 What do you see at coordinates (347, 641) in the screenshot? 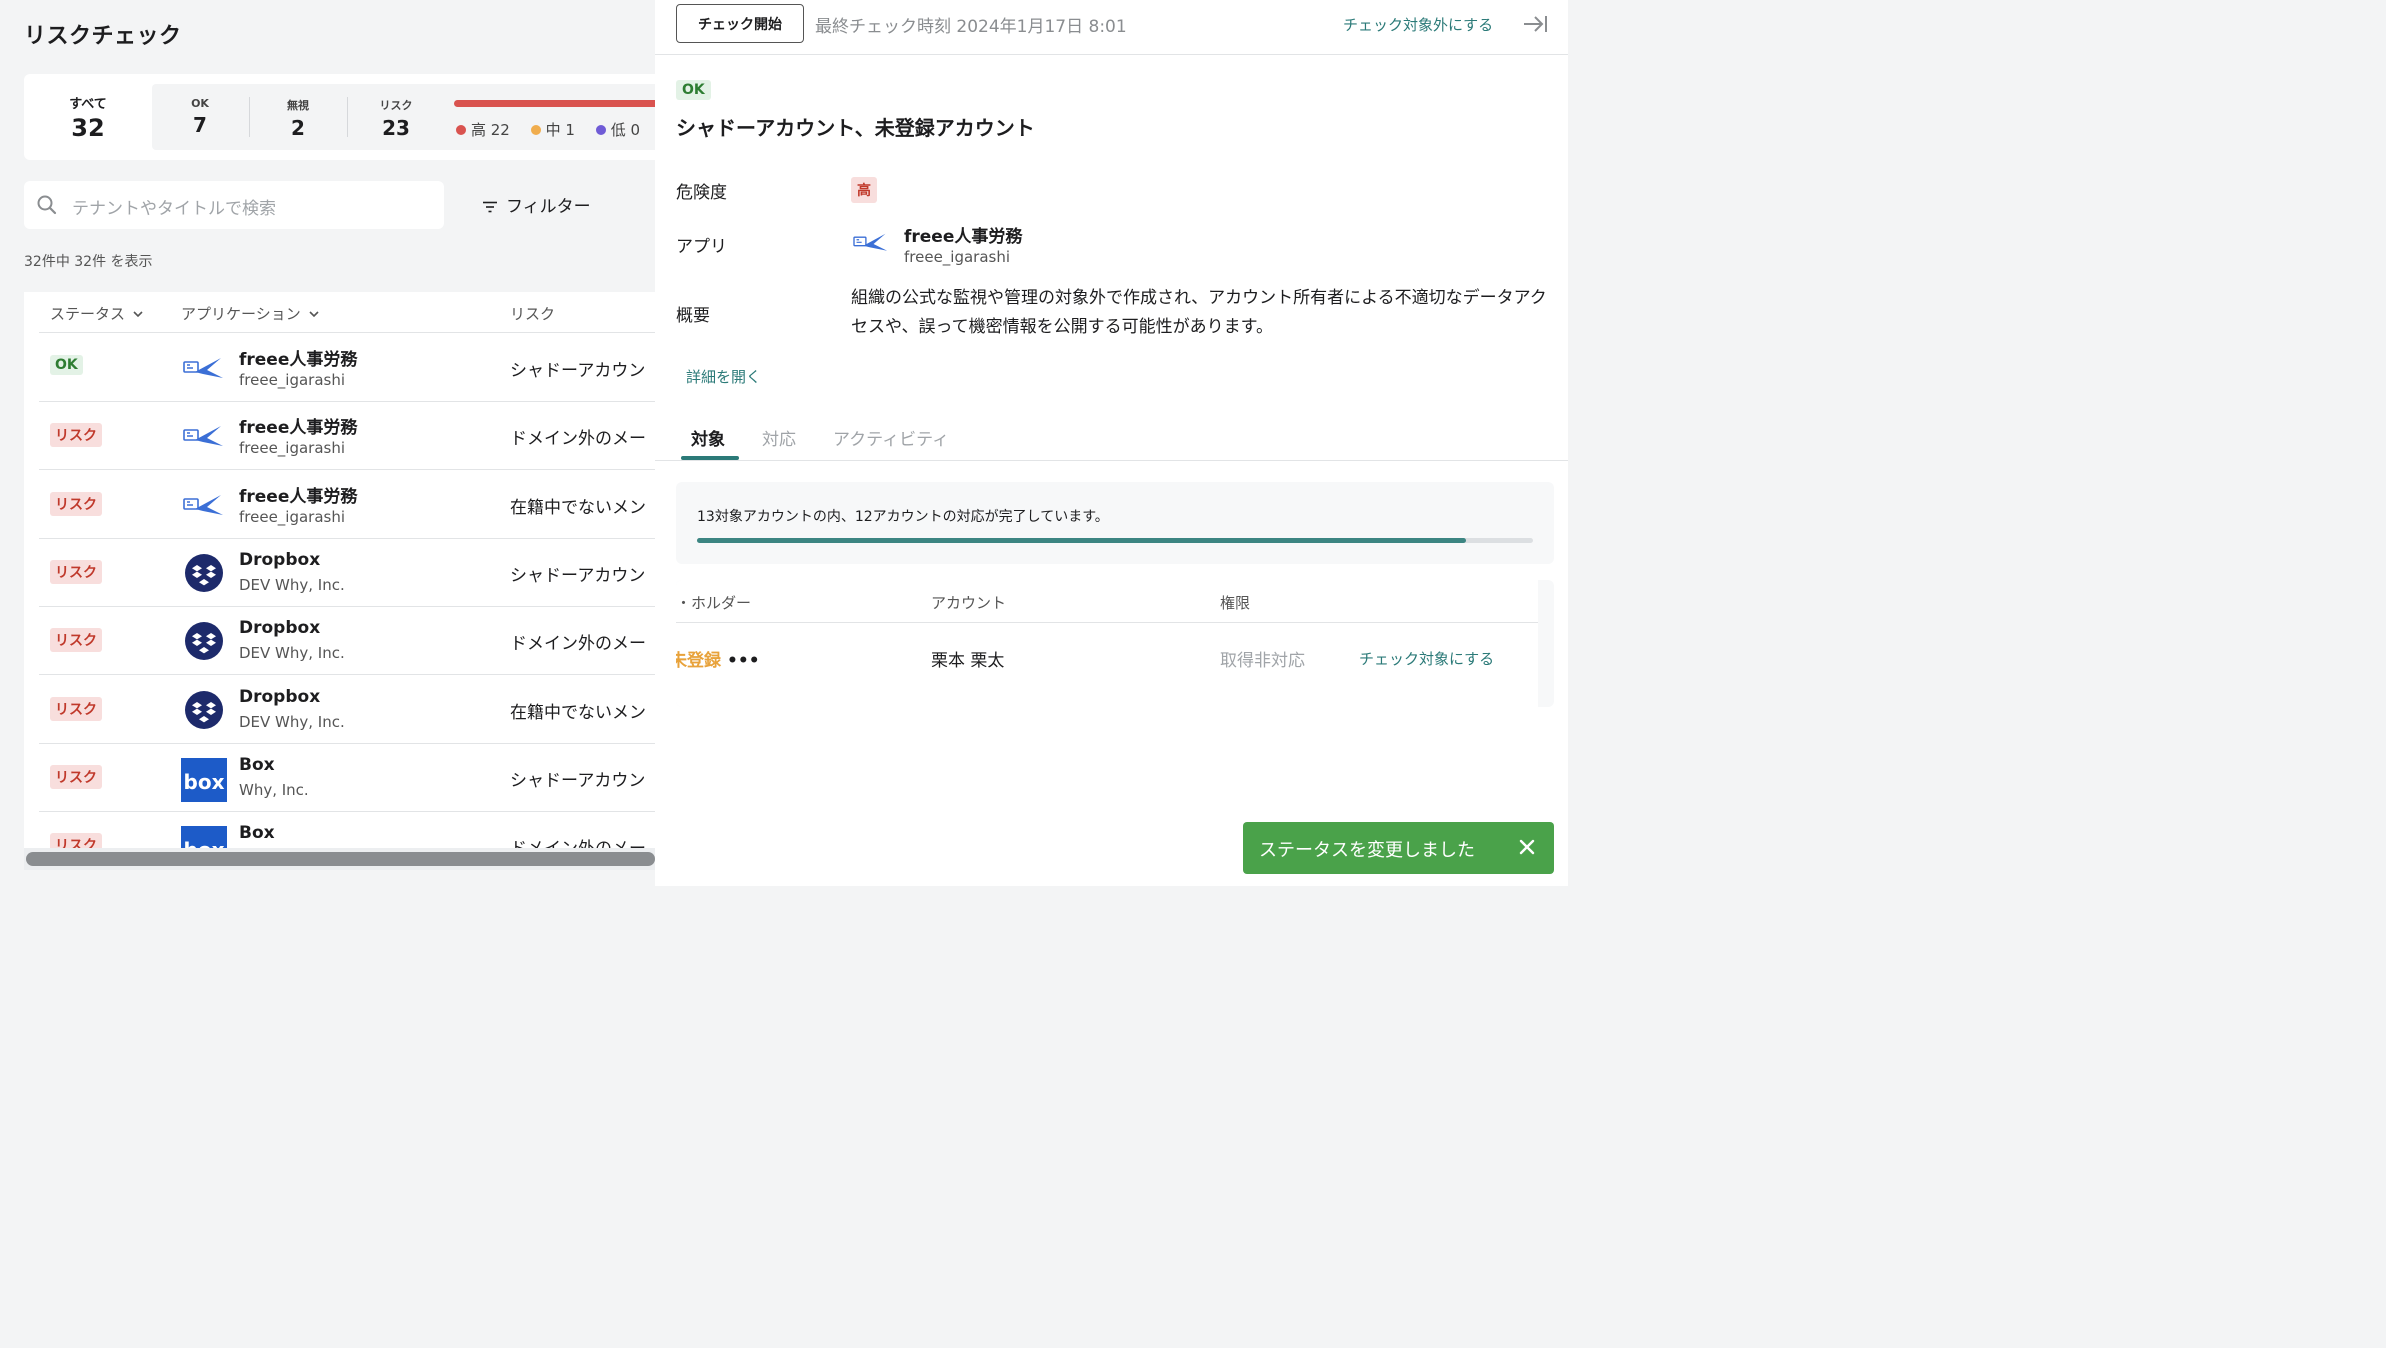
I see `table-row: リスク Dropbox DEV Why, Inc. ドメイン外のメー` at bounding box center [347, 641].